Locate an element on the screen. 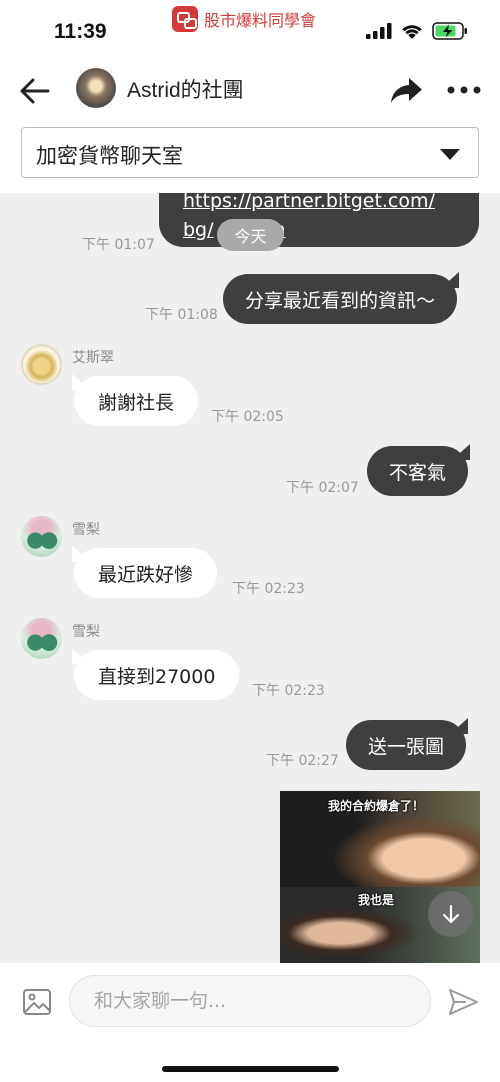 Image resolution: width=500 pixels, height=1082 pixels. sender-name: 艾斯翠 is located at coordinates (93, 358).